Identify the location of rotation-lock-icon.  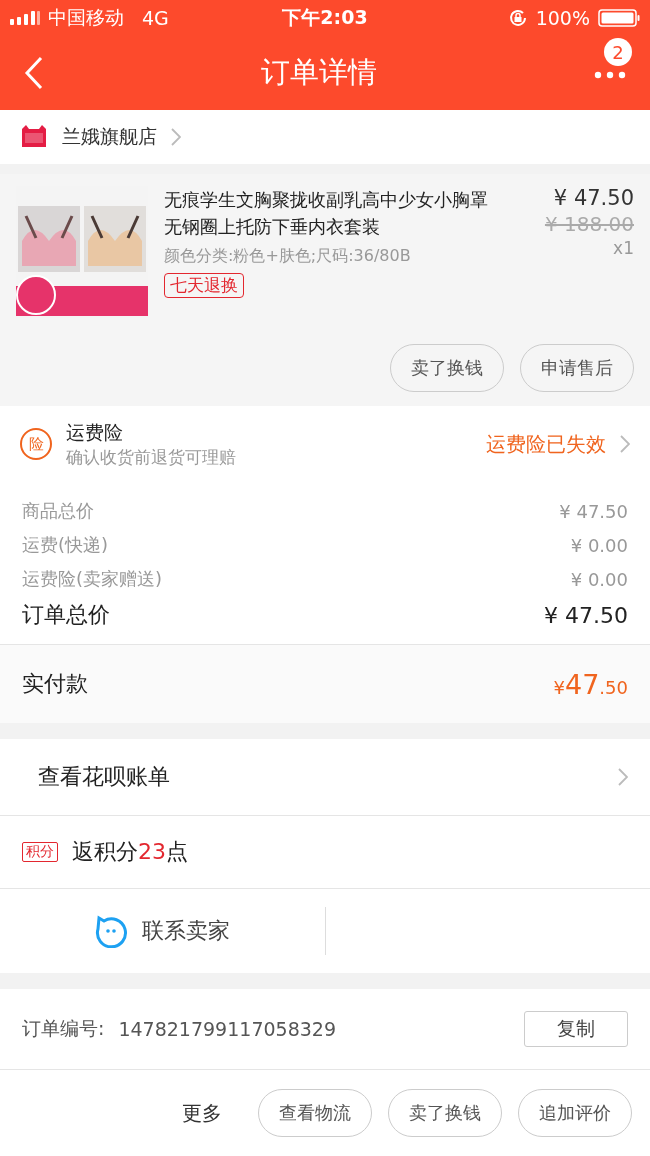
(517, 18).